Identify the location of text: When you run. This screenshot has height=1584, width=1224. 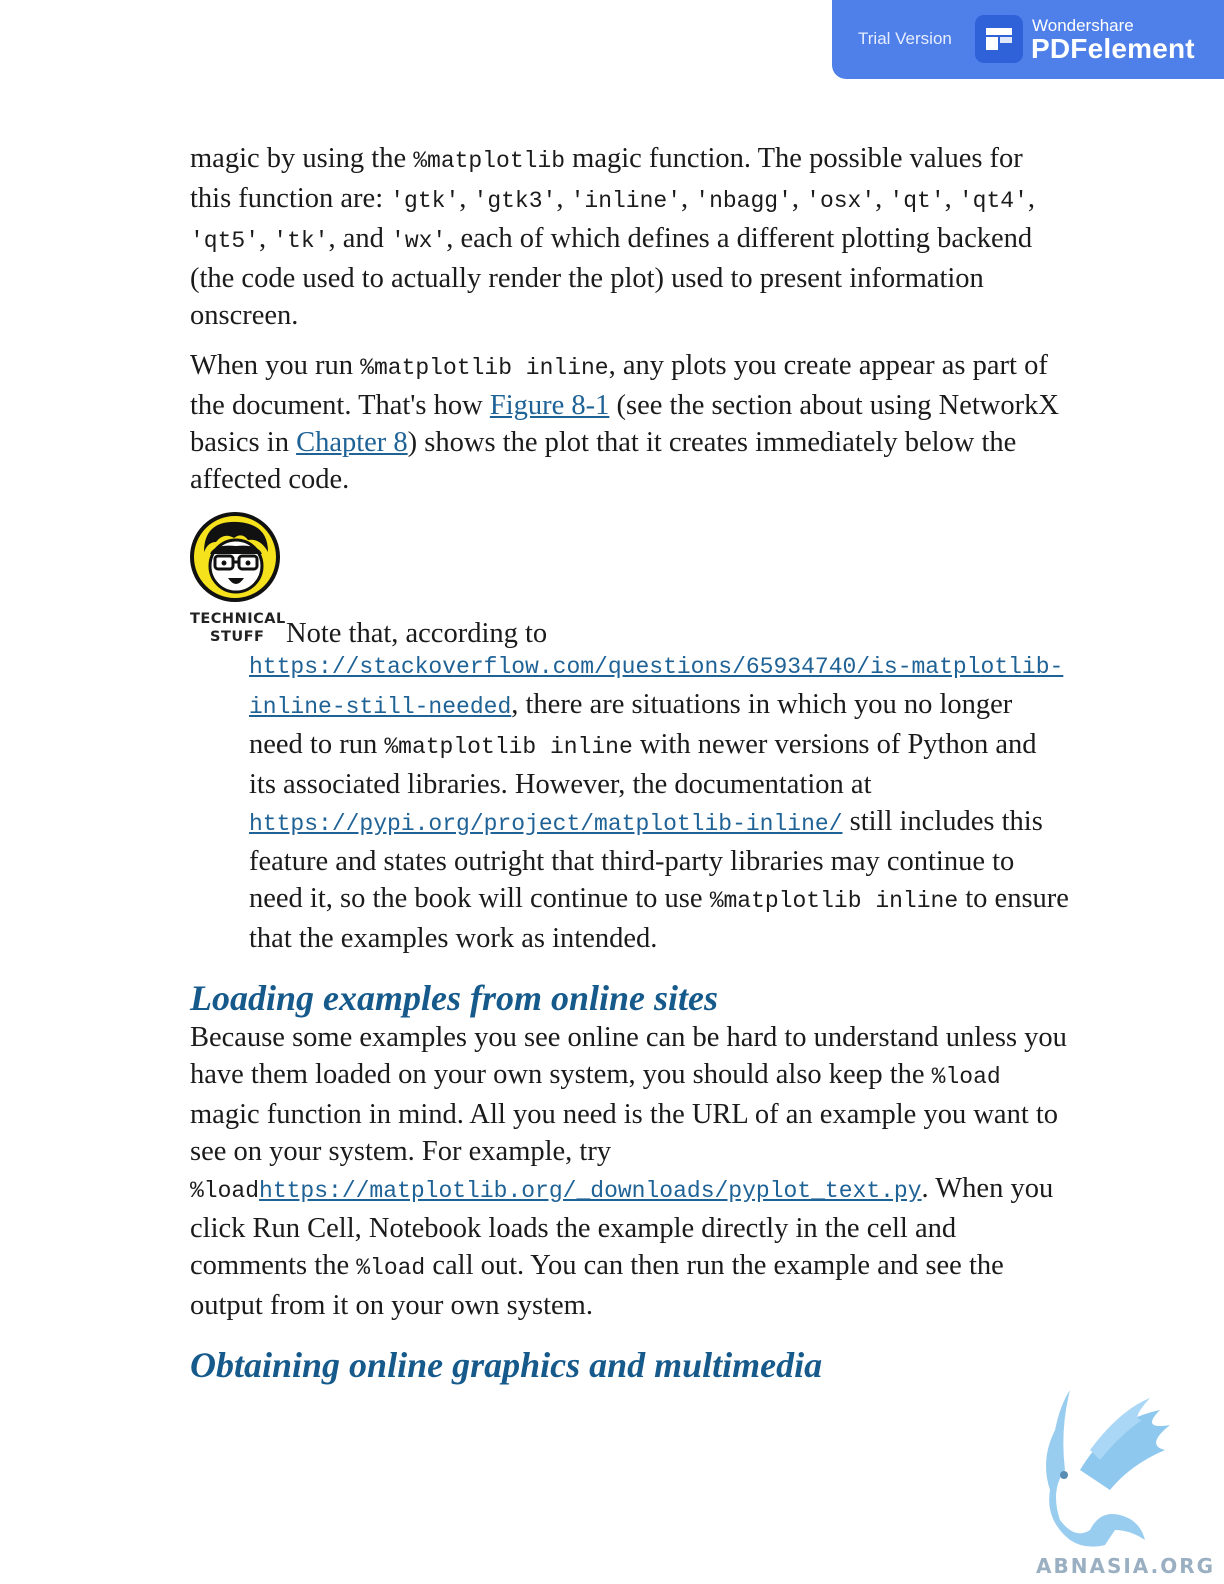
(275, 365).